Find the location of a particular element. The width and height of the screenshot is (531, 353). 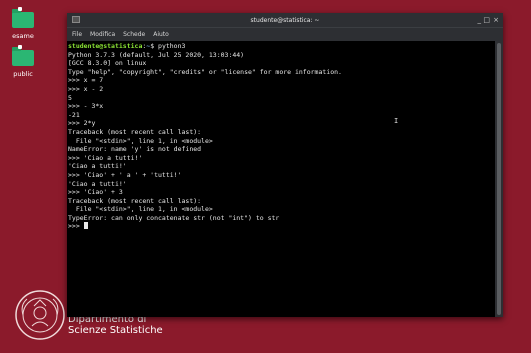

mouse-ibeam-cursor-icon: I is located at coordinates (396, 121).